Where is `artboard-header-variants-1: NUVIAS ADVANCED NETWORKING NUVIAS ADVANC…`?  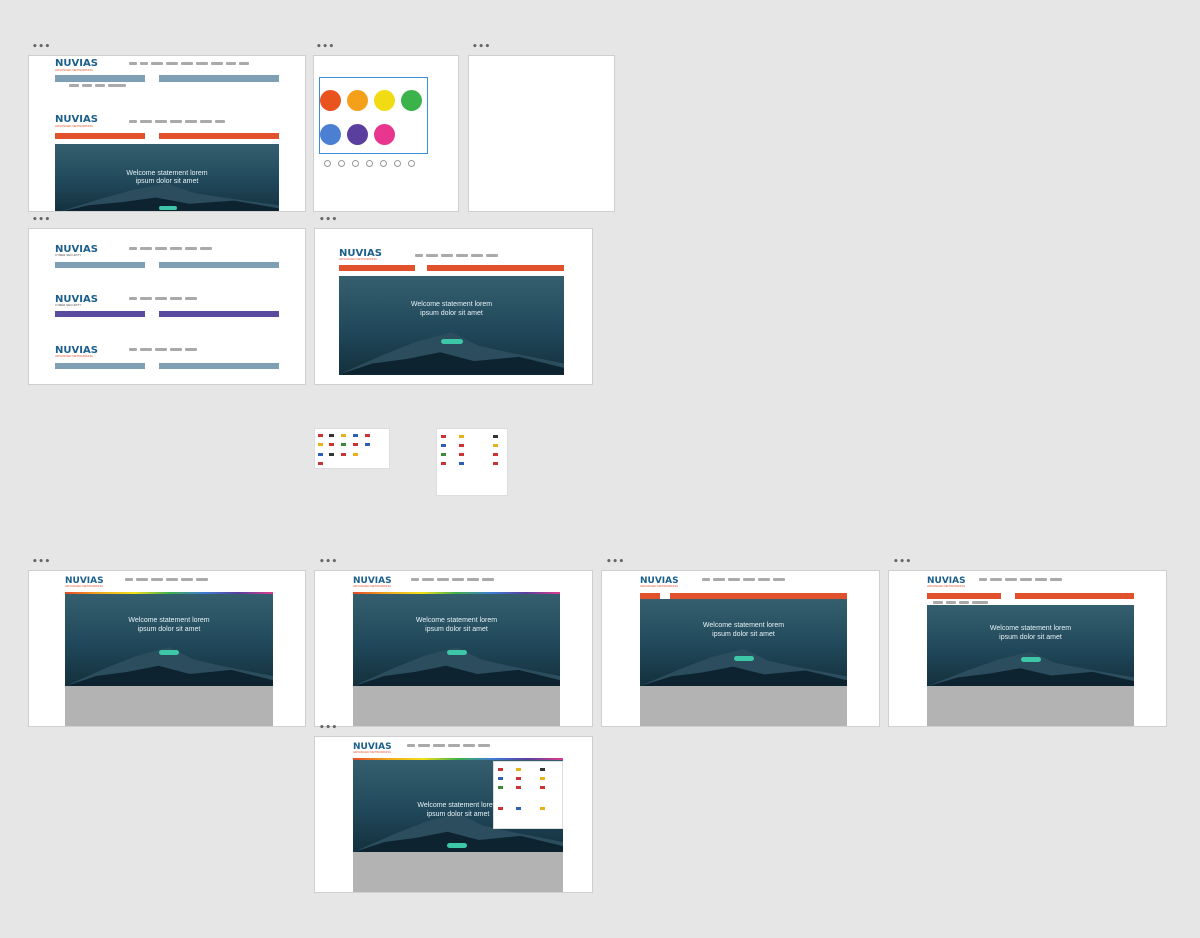
artboard-header-variants-1: NUVIAS ADVANCED NETWORKING NUVIAS ADVANC… is located at coordinates (167, 133).